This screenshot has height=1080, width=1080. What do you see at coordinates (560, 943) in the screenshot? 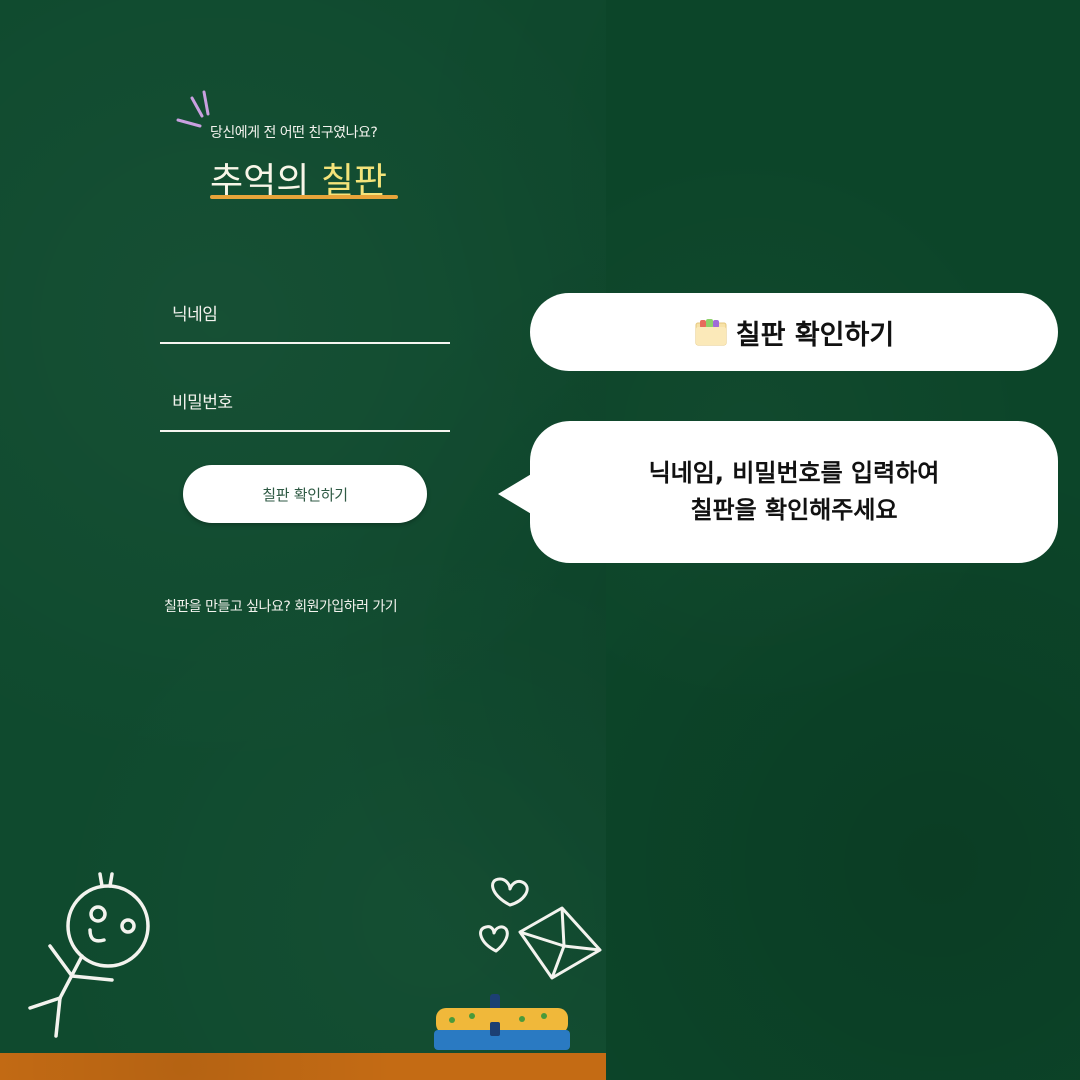
I see `envelope-icon` at bounding box center [560, 943].